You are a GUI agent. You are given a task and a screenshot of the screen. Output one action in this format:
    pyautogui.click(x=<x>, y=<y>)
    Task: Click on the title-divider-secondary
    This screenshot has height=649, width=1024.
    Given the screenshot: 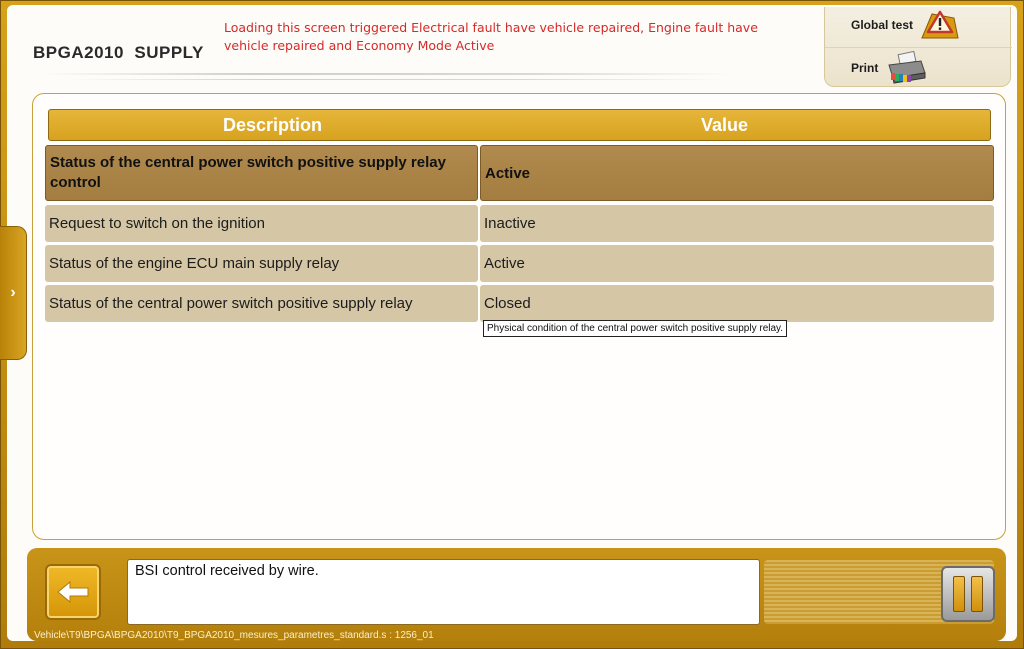 What is the action you would take?
    pyautogui.click(x=397, y=79)
    